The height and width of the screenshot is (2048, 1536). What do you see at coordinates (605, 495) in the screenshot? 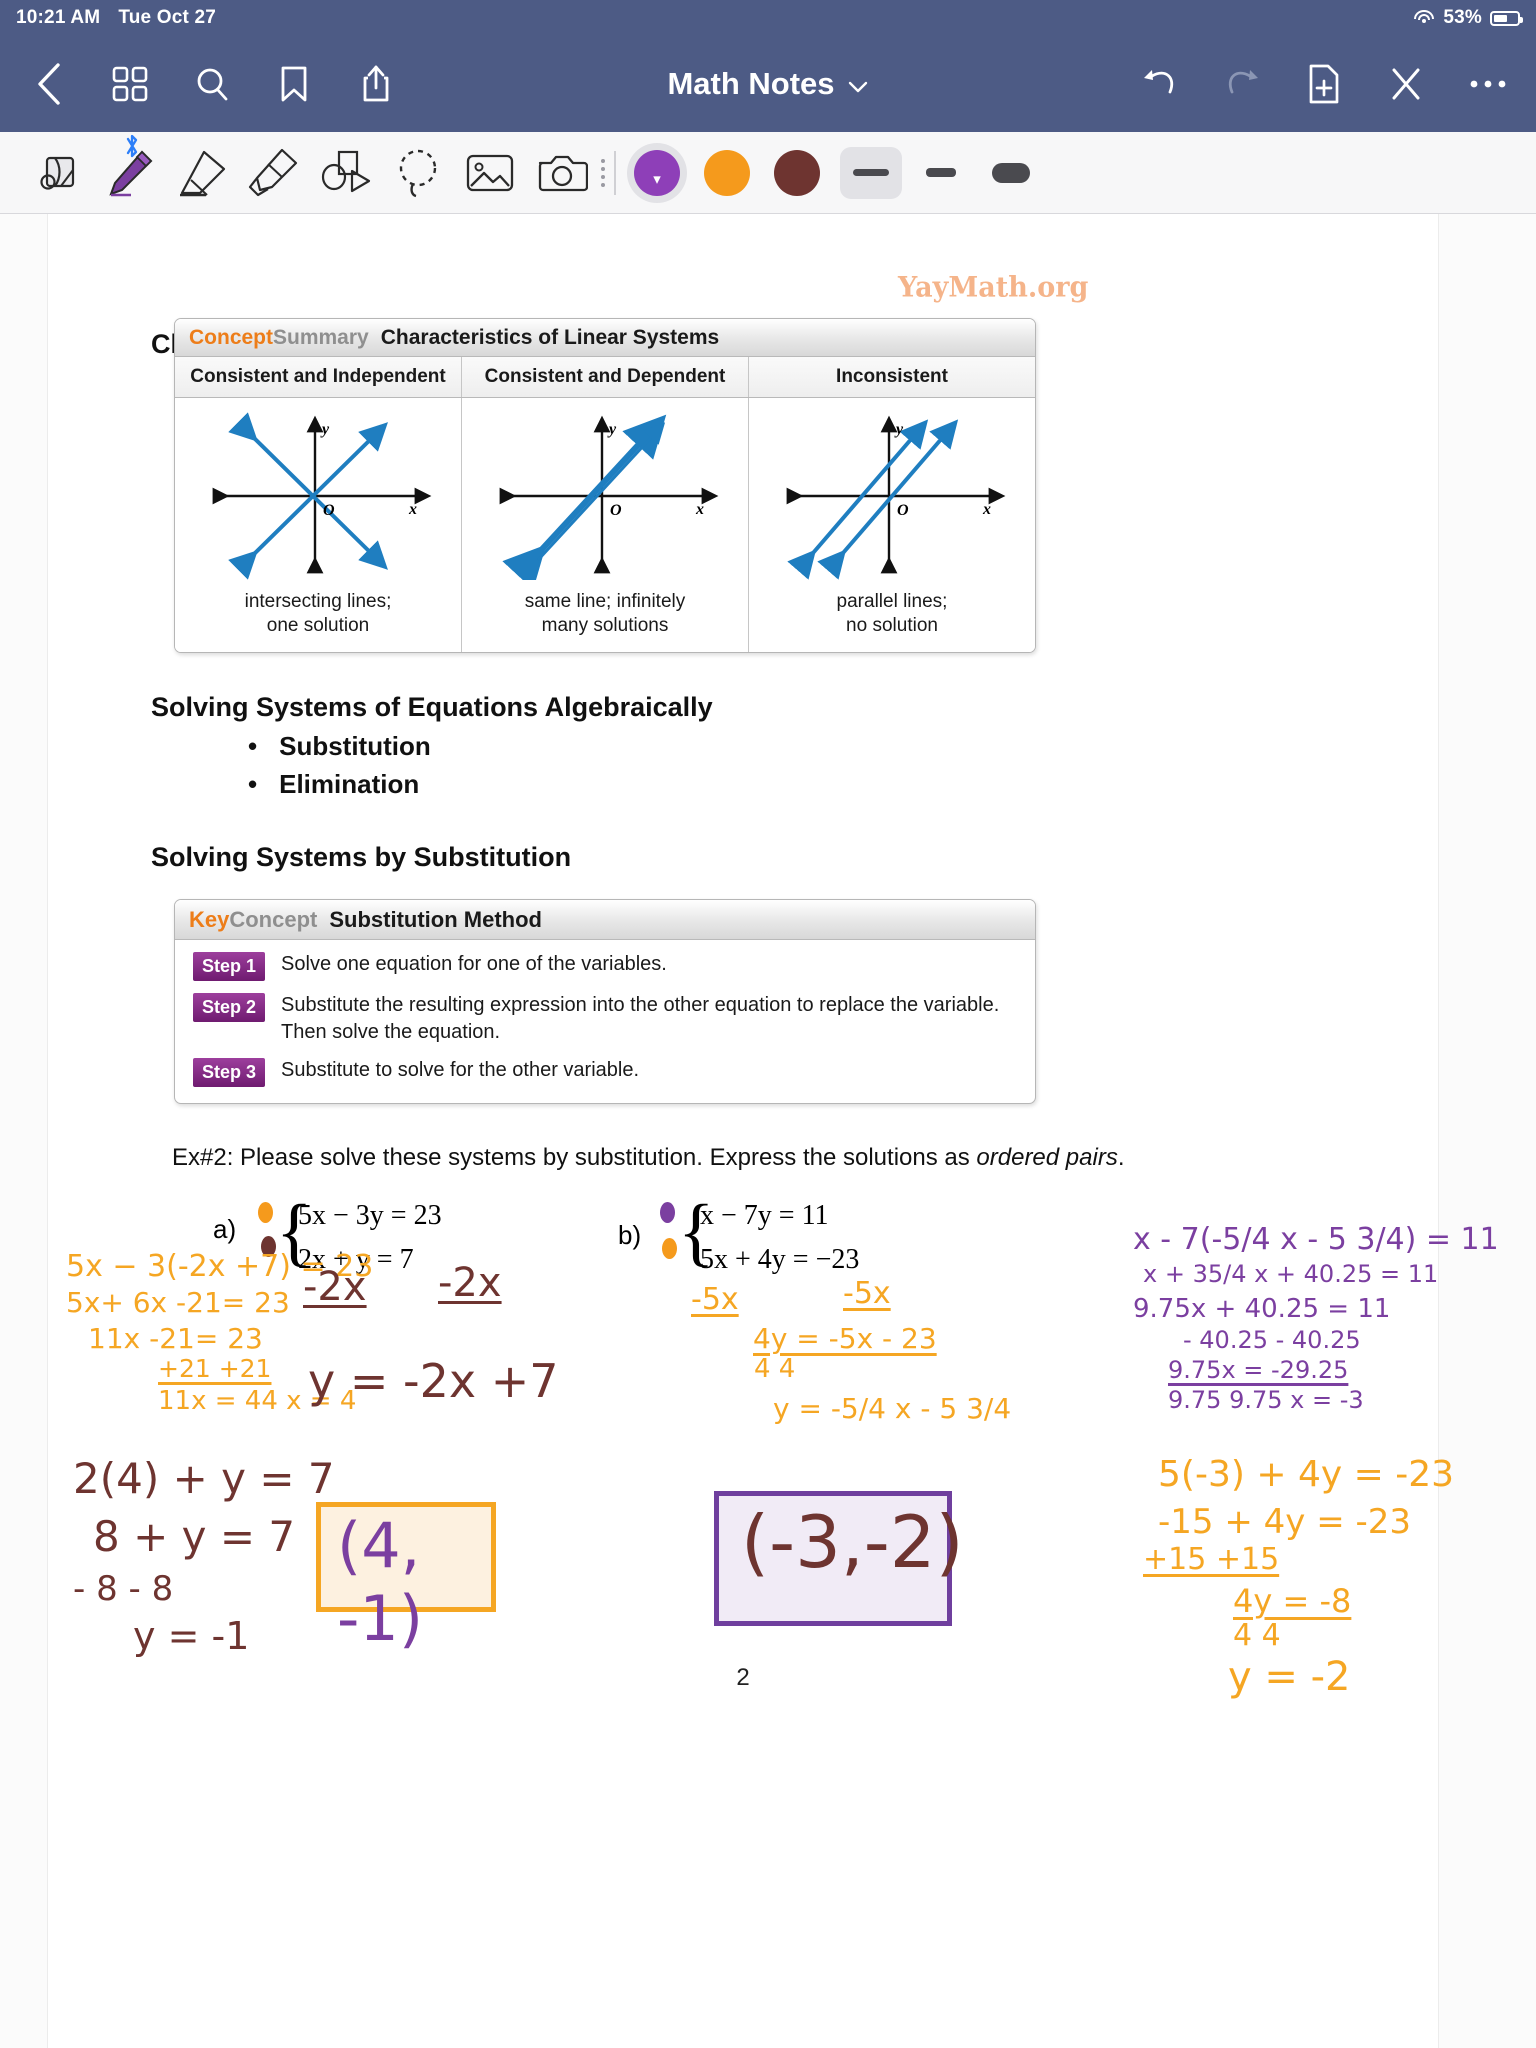
I see `coincident-line-graph: y x O` at bounding box center [605, 495].